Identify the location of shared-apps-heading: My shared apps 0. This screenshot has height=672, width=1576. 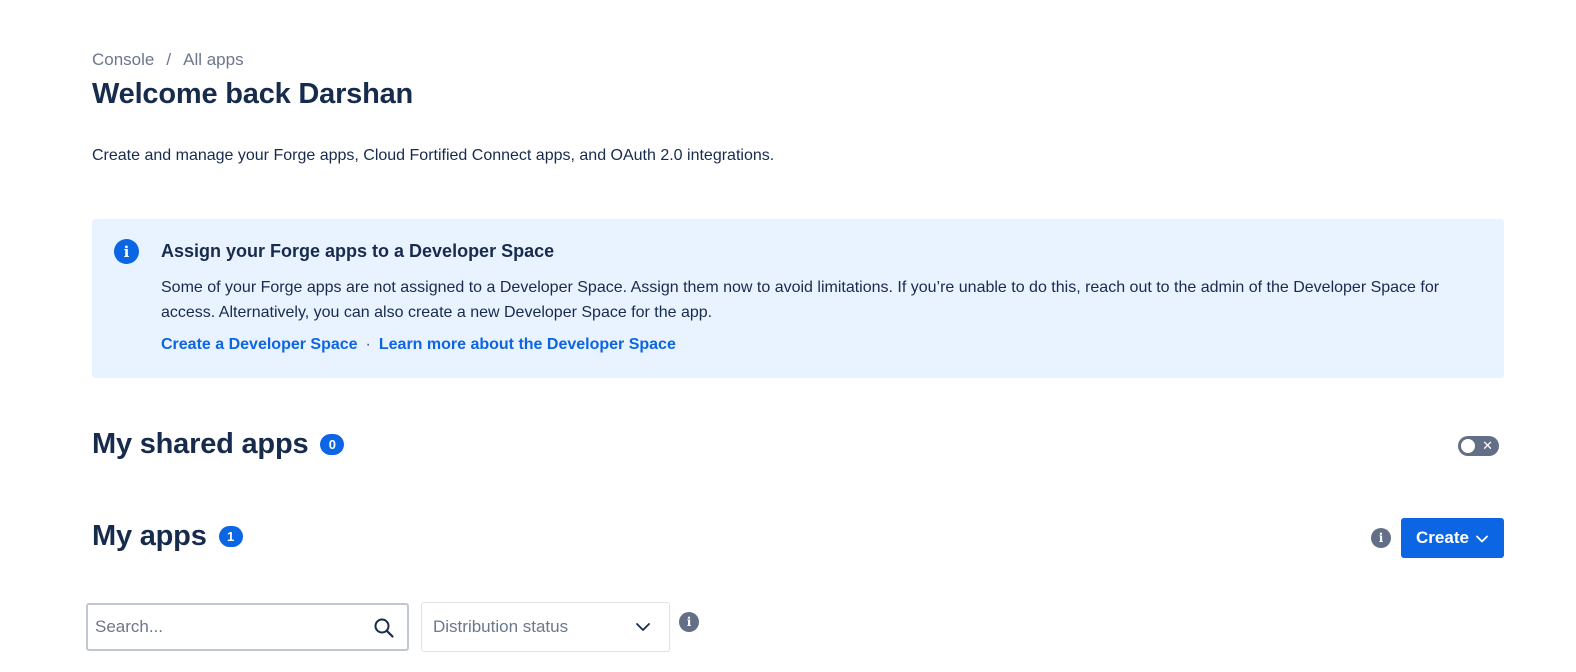
(218, 444).